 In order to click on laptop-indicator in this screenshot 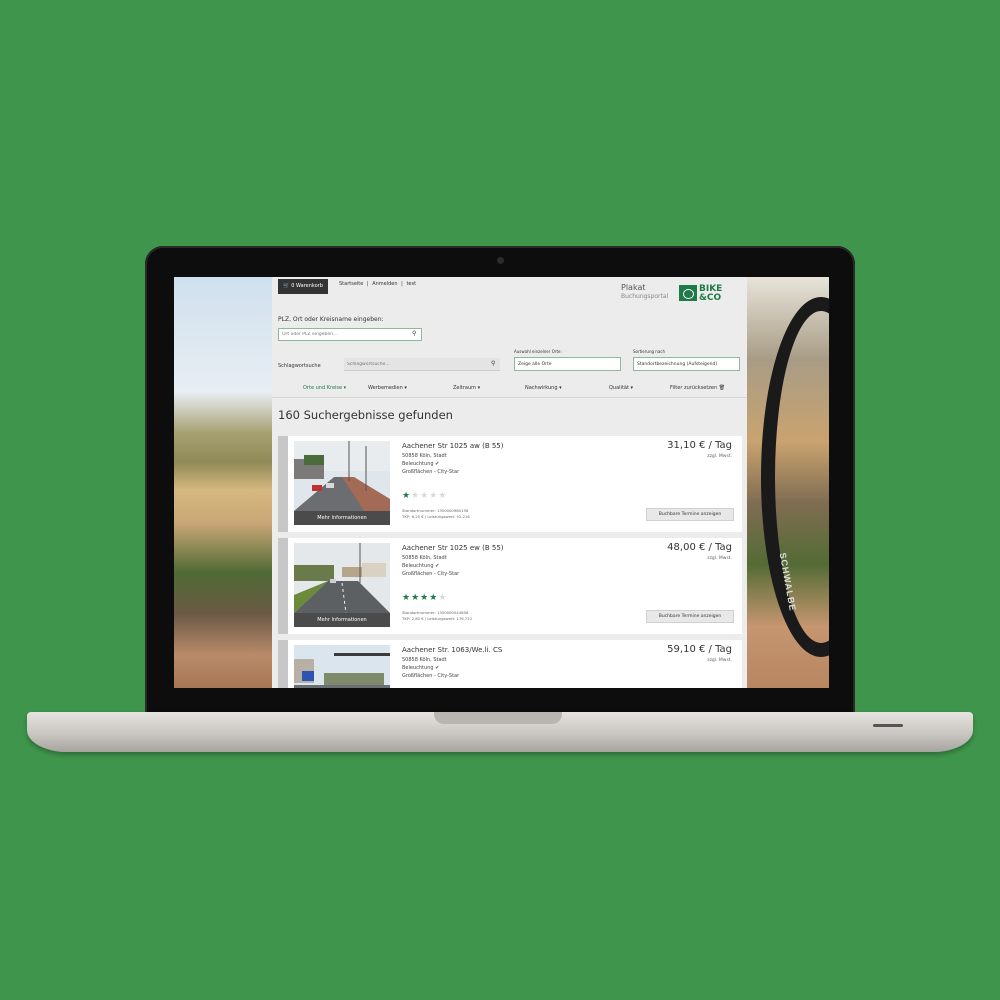, I will do `click(888, 725)`.